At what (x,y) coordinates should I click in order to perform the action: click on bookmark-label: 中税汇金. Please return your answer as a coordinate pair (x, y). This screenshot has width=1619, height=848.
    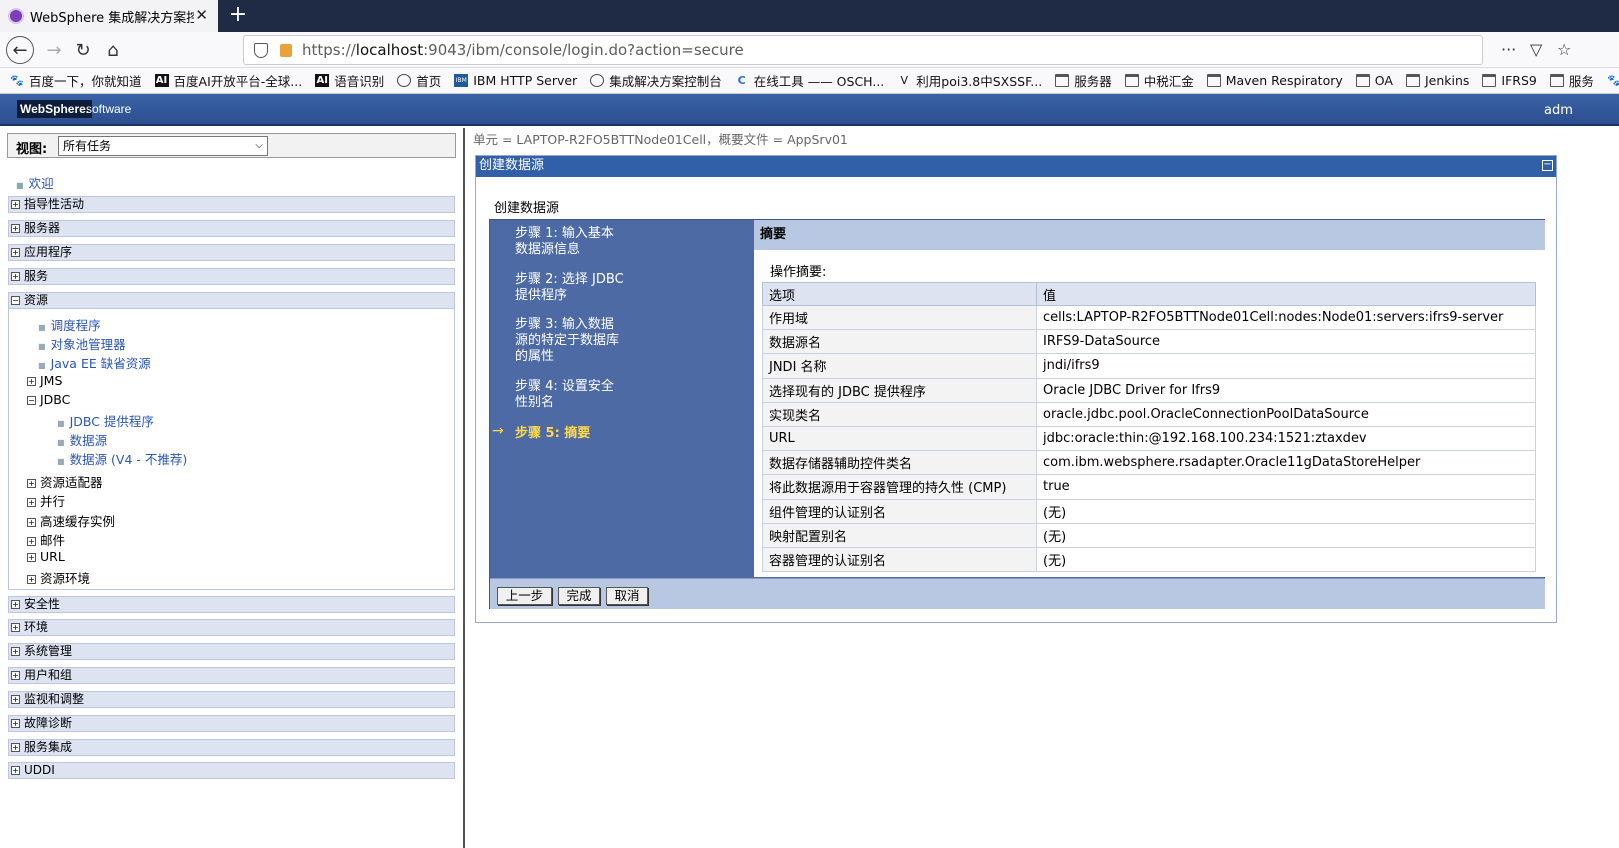
    Looking at the image, I should click on (1168, 81).